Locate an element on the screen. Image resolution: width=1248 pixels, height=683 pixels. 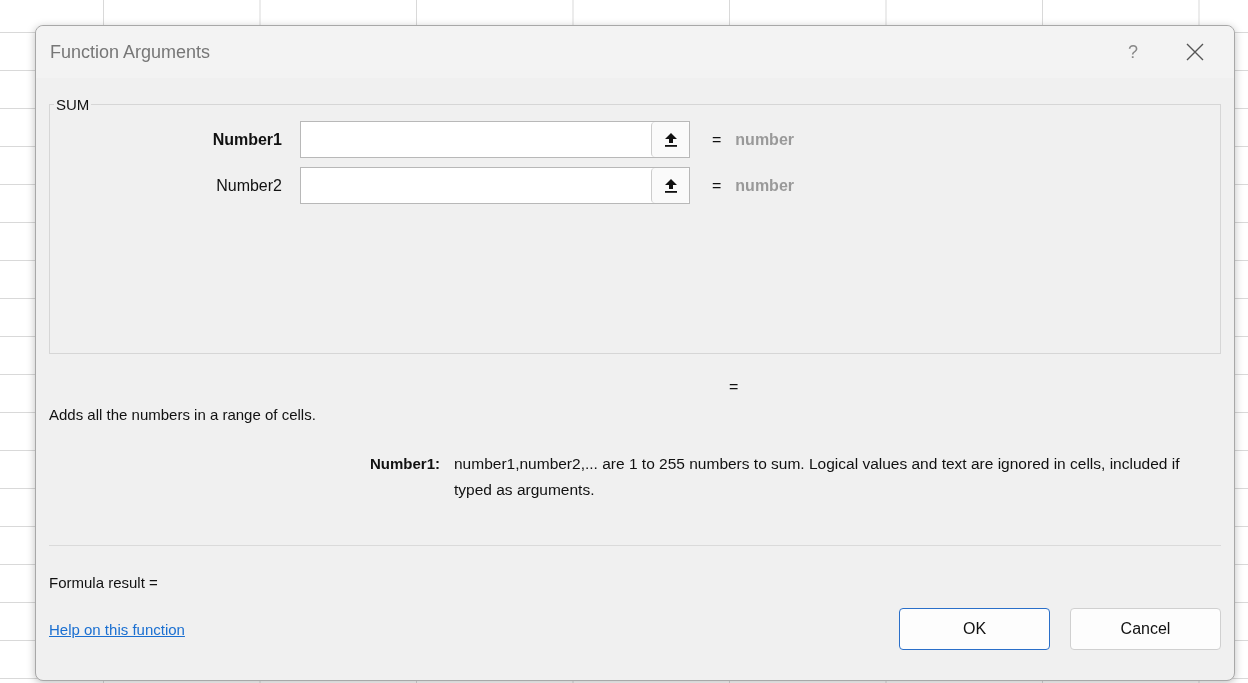
argument-help-text: number1,number2,... are 1 to 255 numbers to sum. Logical values and text are ignored in cells, included if typed as arguments. is located at coordinates (817, 477).